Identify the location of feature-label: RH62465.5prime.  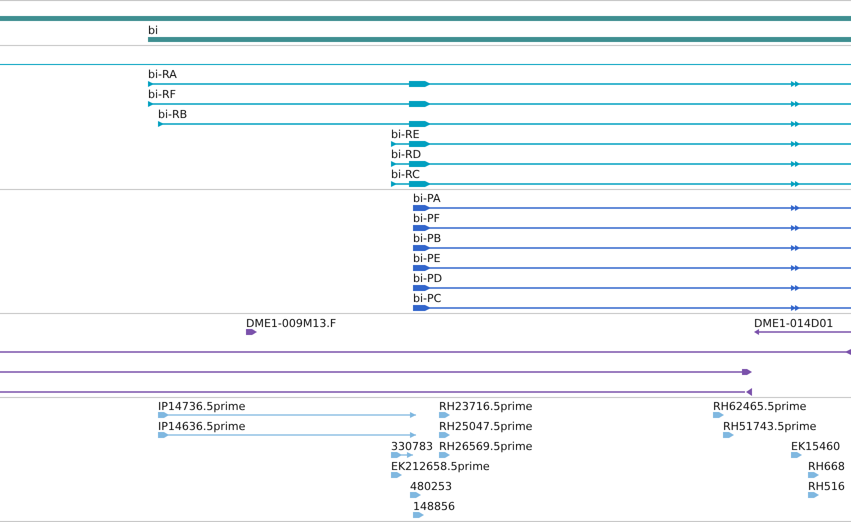
(759, 406).